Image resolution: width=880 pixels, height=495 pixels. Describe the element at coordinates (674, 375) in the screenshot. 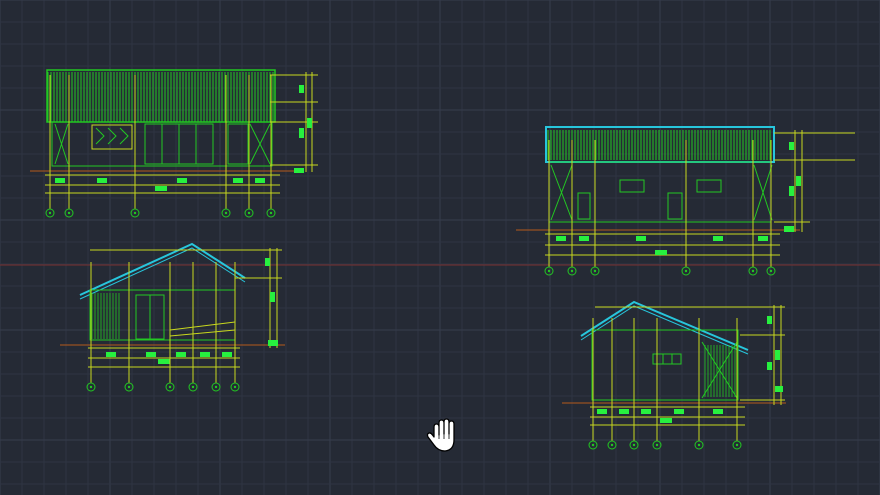

I see `elevation-side-right` at that location.